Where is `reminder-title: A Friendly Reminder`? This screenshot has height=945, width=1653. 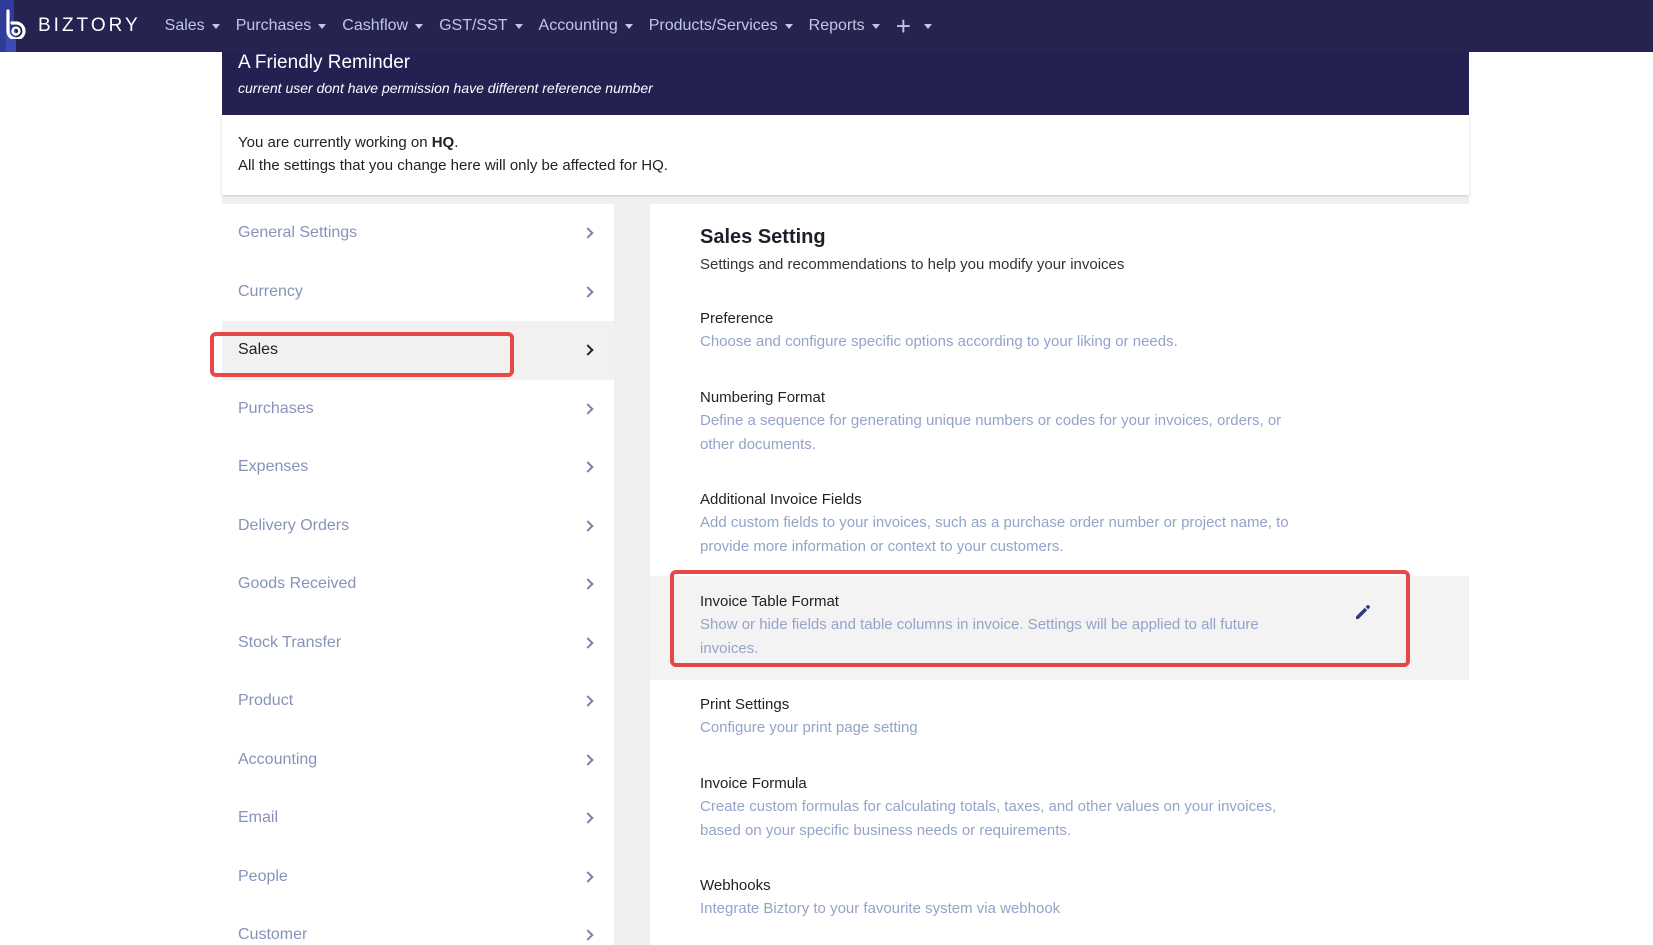 reminder-title: A Friendly Reminder is located at coordinates (324, 62).